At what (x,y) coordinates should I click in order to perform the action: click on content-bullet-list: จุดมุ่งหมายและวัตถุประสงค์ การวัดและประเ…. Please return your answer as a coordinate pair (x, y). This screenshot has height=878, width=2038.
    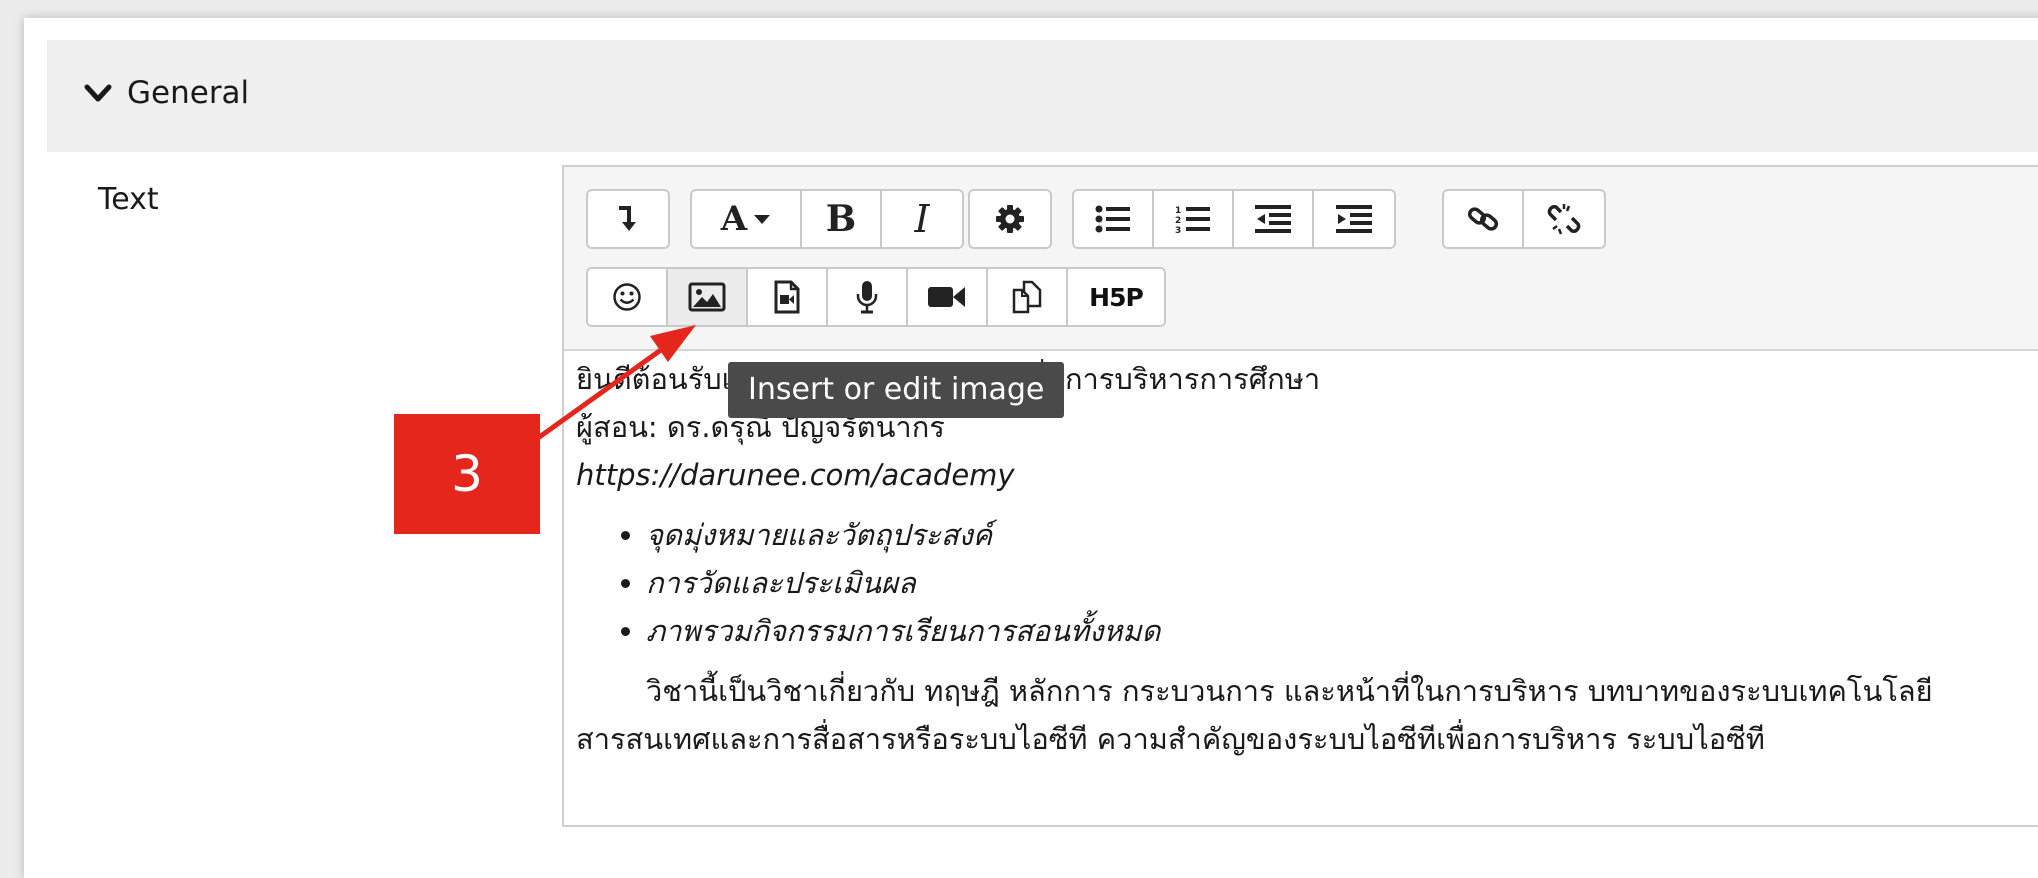
    Looking at the image, I should click on (1307, 583).